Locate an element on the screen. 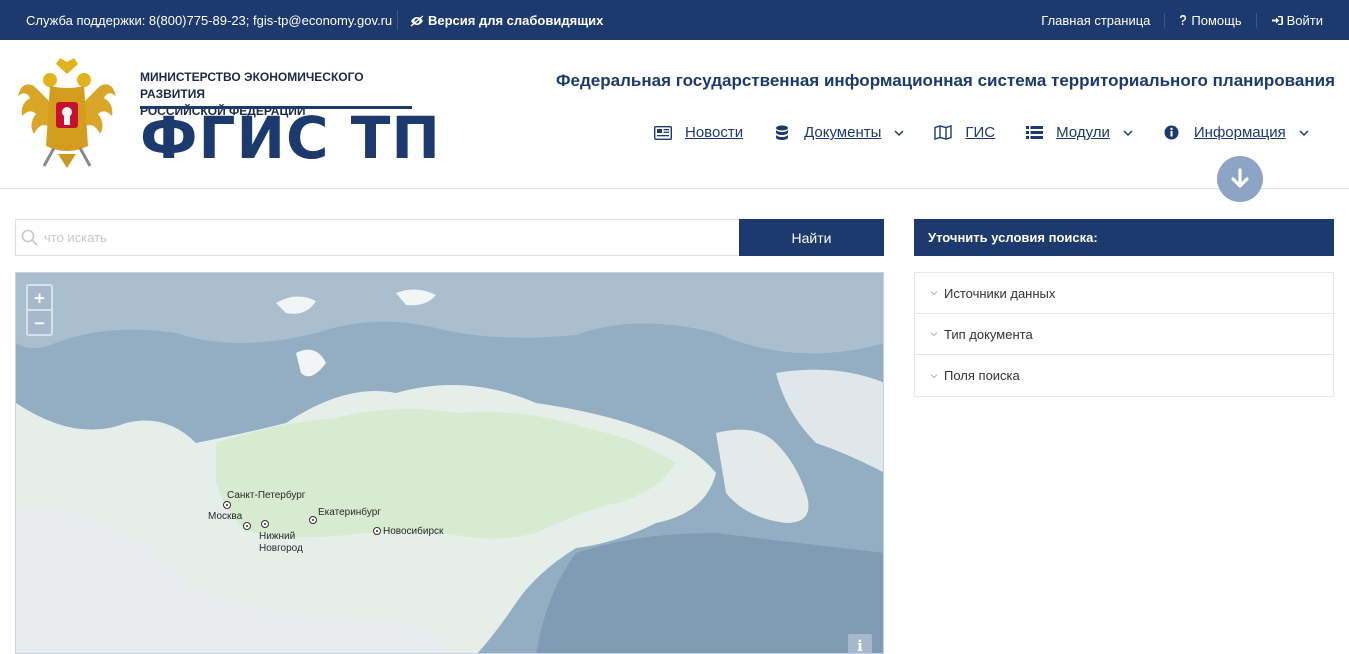 The height and width of the screenshot is (654, 1349). nav-documents: Документы is located at coordinates (838, 132).